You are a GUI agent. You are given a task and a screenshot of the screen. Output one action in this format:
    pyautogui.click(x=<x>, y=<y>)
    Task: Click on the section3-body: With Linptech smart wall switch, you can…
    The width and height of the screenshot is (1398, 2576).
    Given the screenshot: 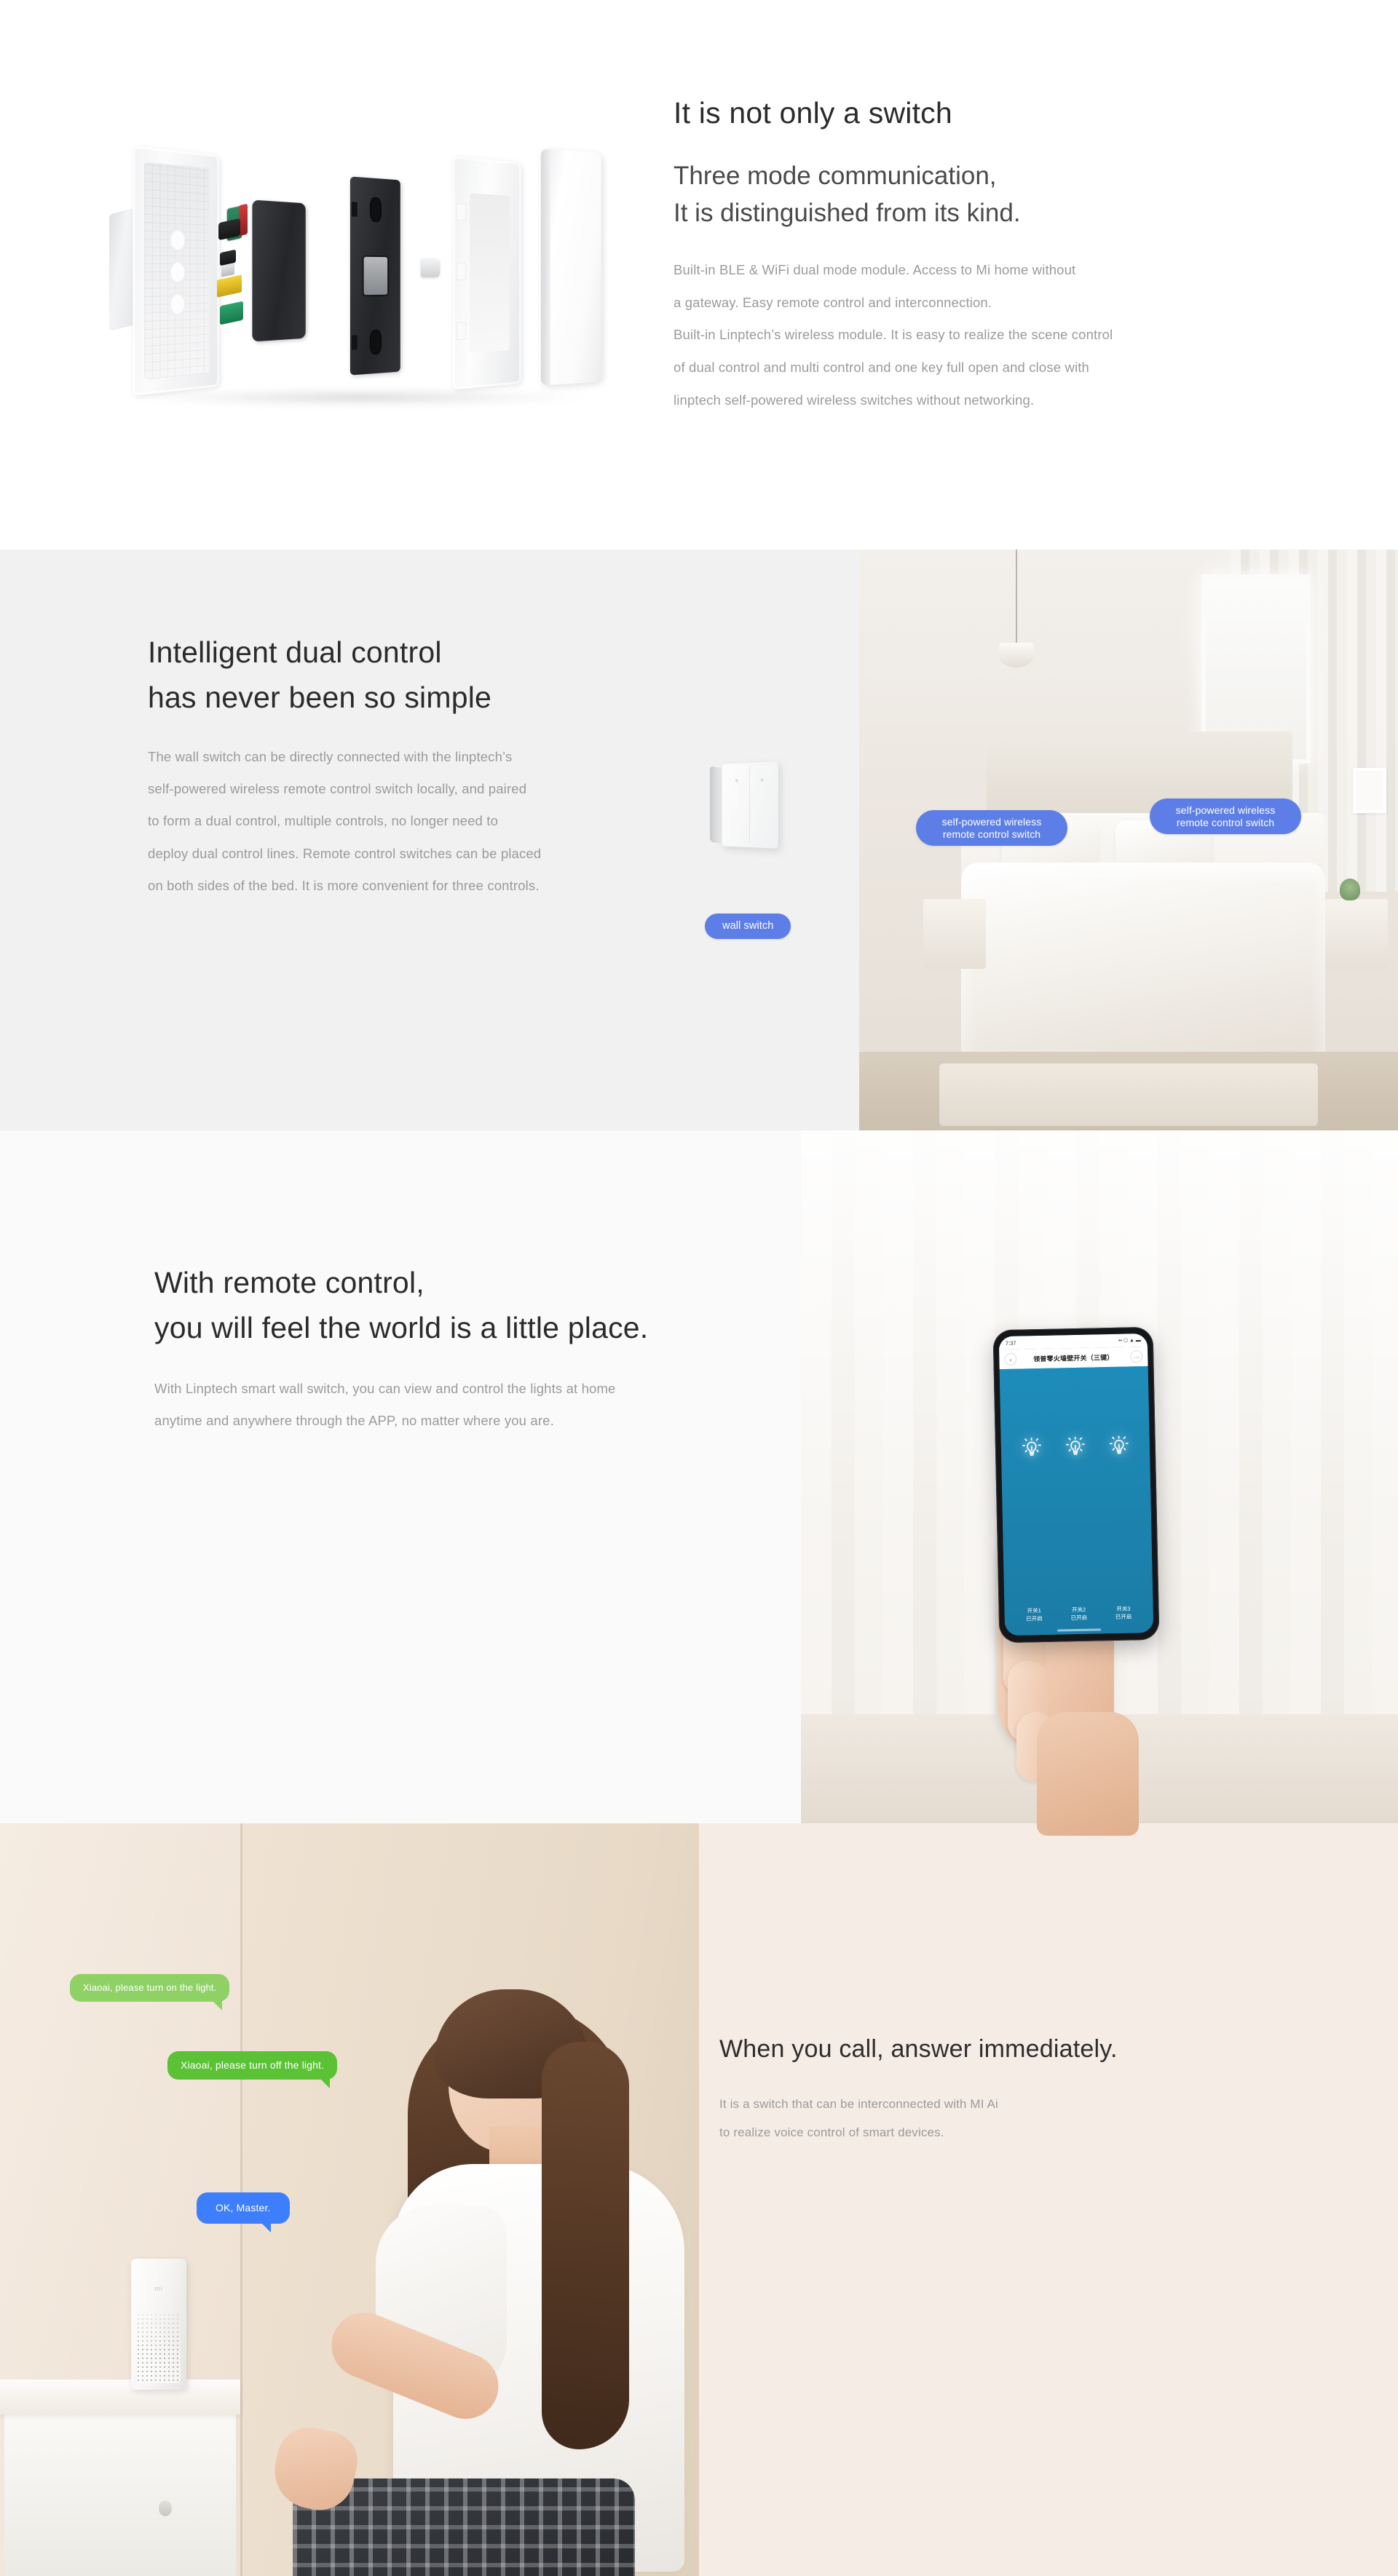 What is the action you would take?
    pyautogui.click(x=482, y=1405)
    